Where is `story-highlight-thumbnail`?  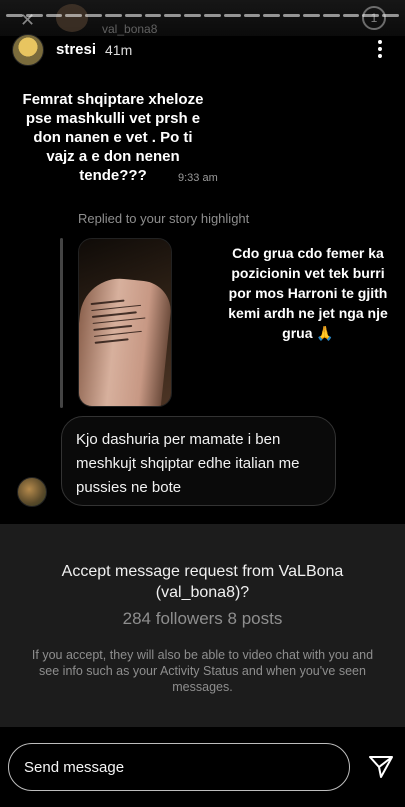
story-highlight-thumbnail is located at coordinates (125, 322).